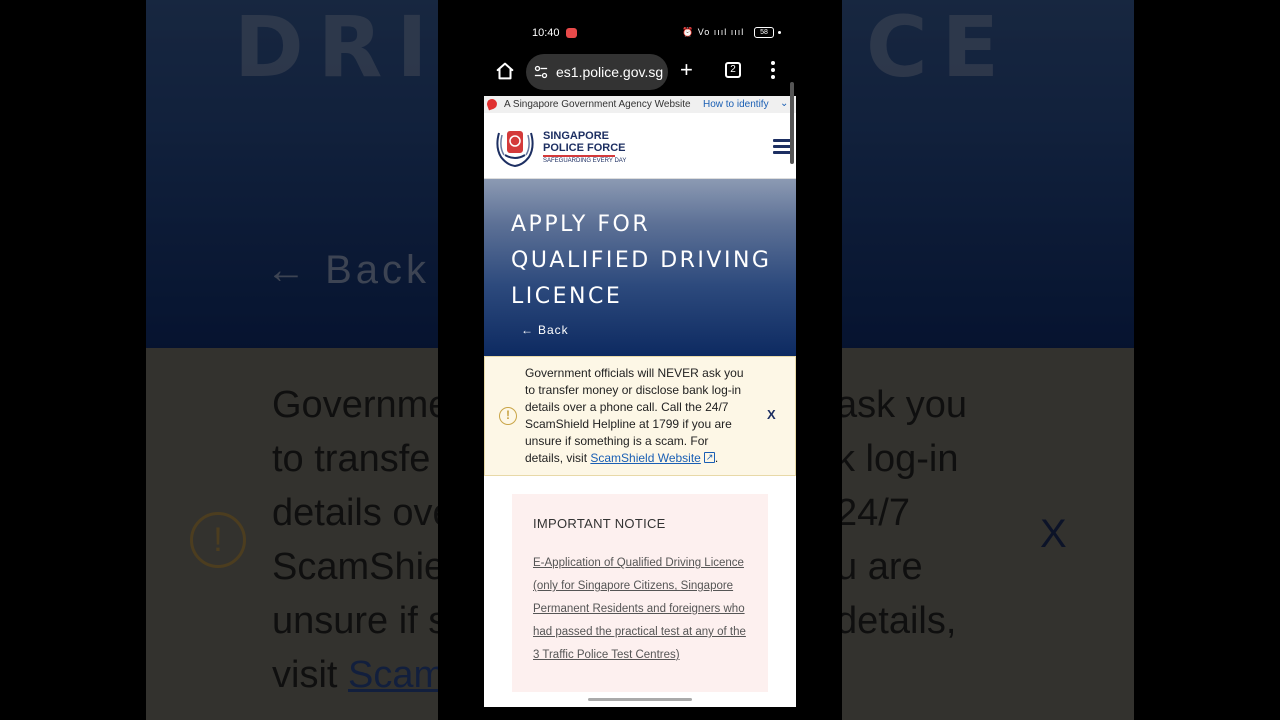 Image resolution: width=1280 pixels, height=720 pixels. Describe the element at coordinates (686, 70) in the screenshot. I see `new-tab-icon: +` at that location.